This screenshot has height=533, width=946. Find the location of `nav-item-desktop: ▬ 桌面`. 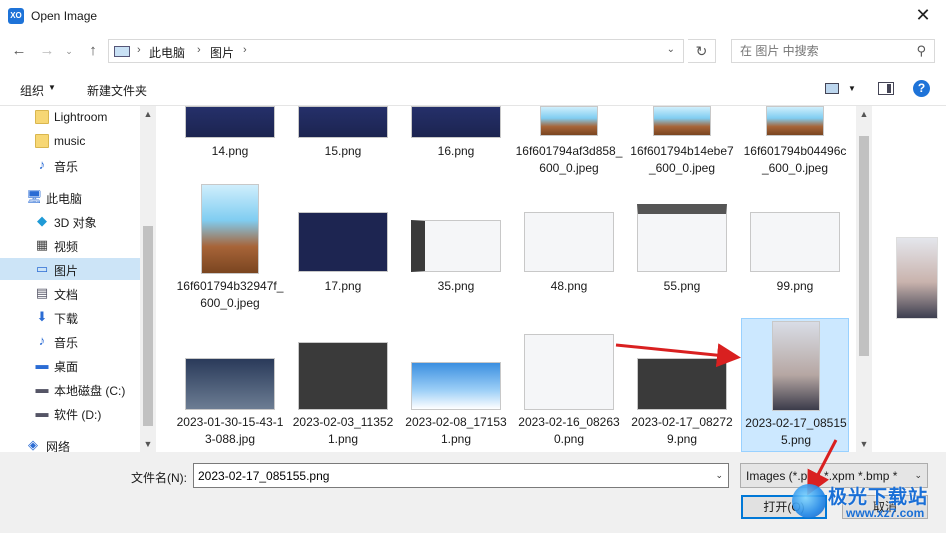

nav-item-desktop: ▬ 桌面 is located at coordinates (70, 365).